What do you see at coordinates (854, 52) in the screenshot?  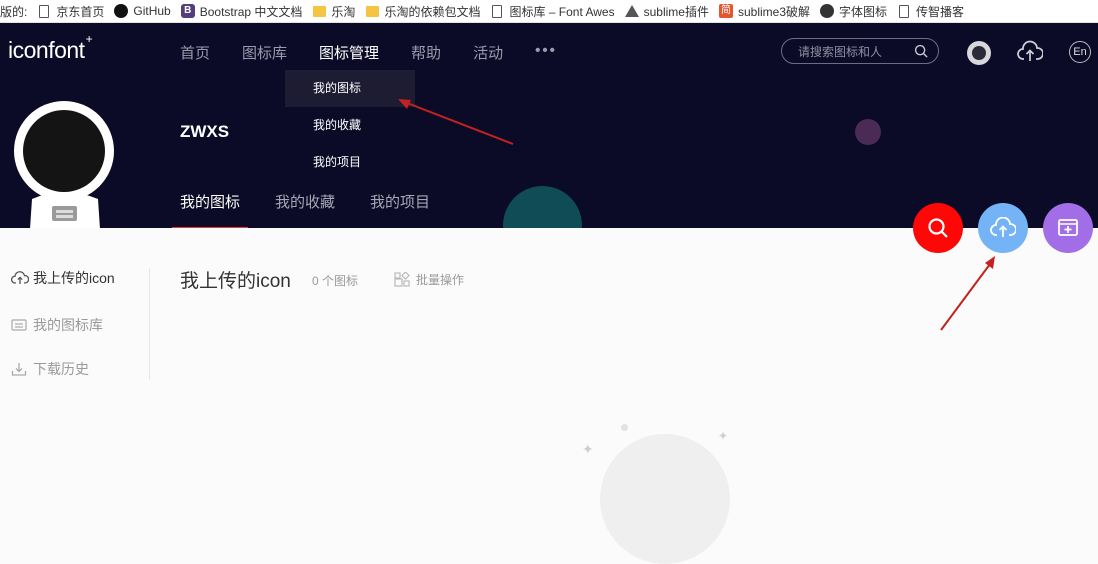 I see `search-input` at bounding box center [854, 52].